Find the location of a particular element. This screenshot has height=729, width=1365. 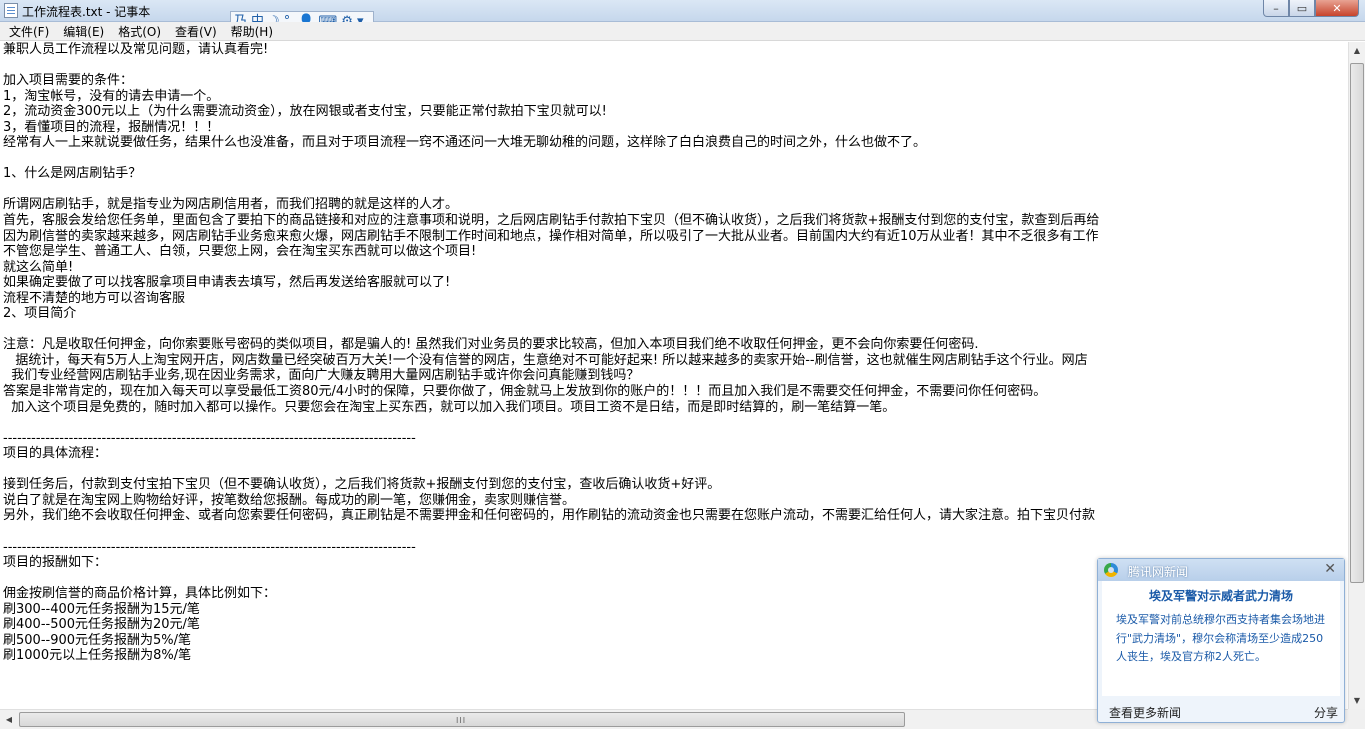

popup-close-icon: ✕ is located at coordinates (1330, 569).